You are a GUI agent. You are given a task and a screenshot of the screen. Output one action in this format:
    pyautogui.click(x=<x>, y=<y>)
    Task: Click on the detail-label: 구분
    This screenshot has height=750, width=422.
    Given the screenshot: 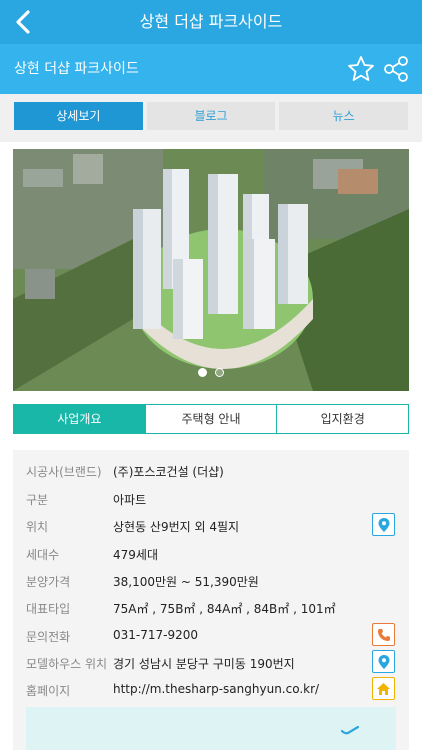 What is the action you would take?
    pyautogui.click(x=37, y=500)
    